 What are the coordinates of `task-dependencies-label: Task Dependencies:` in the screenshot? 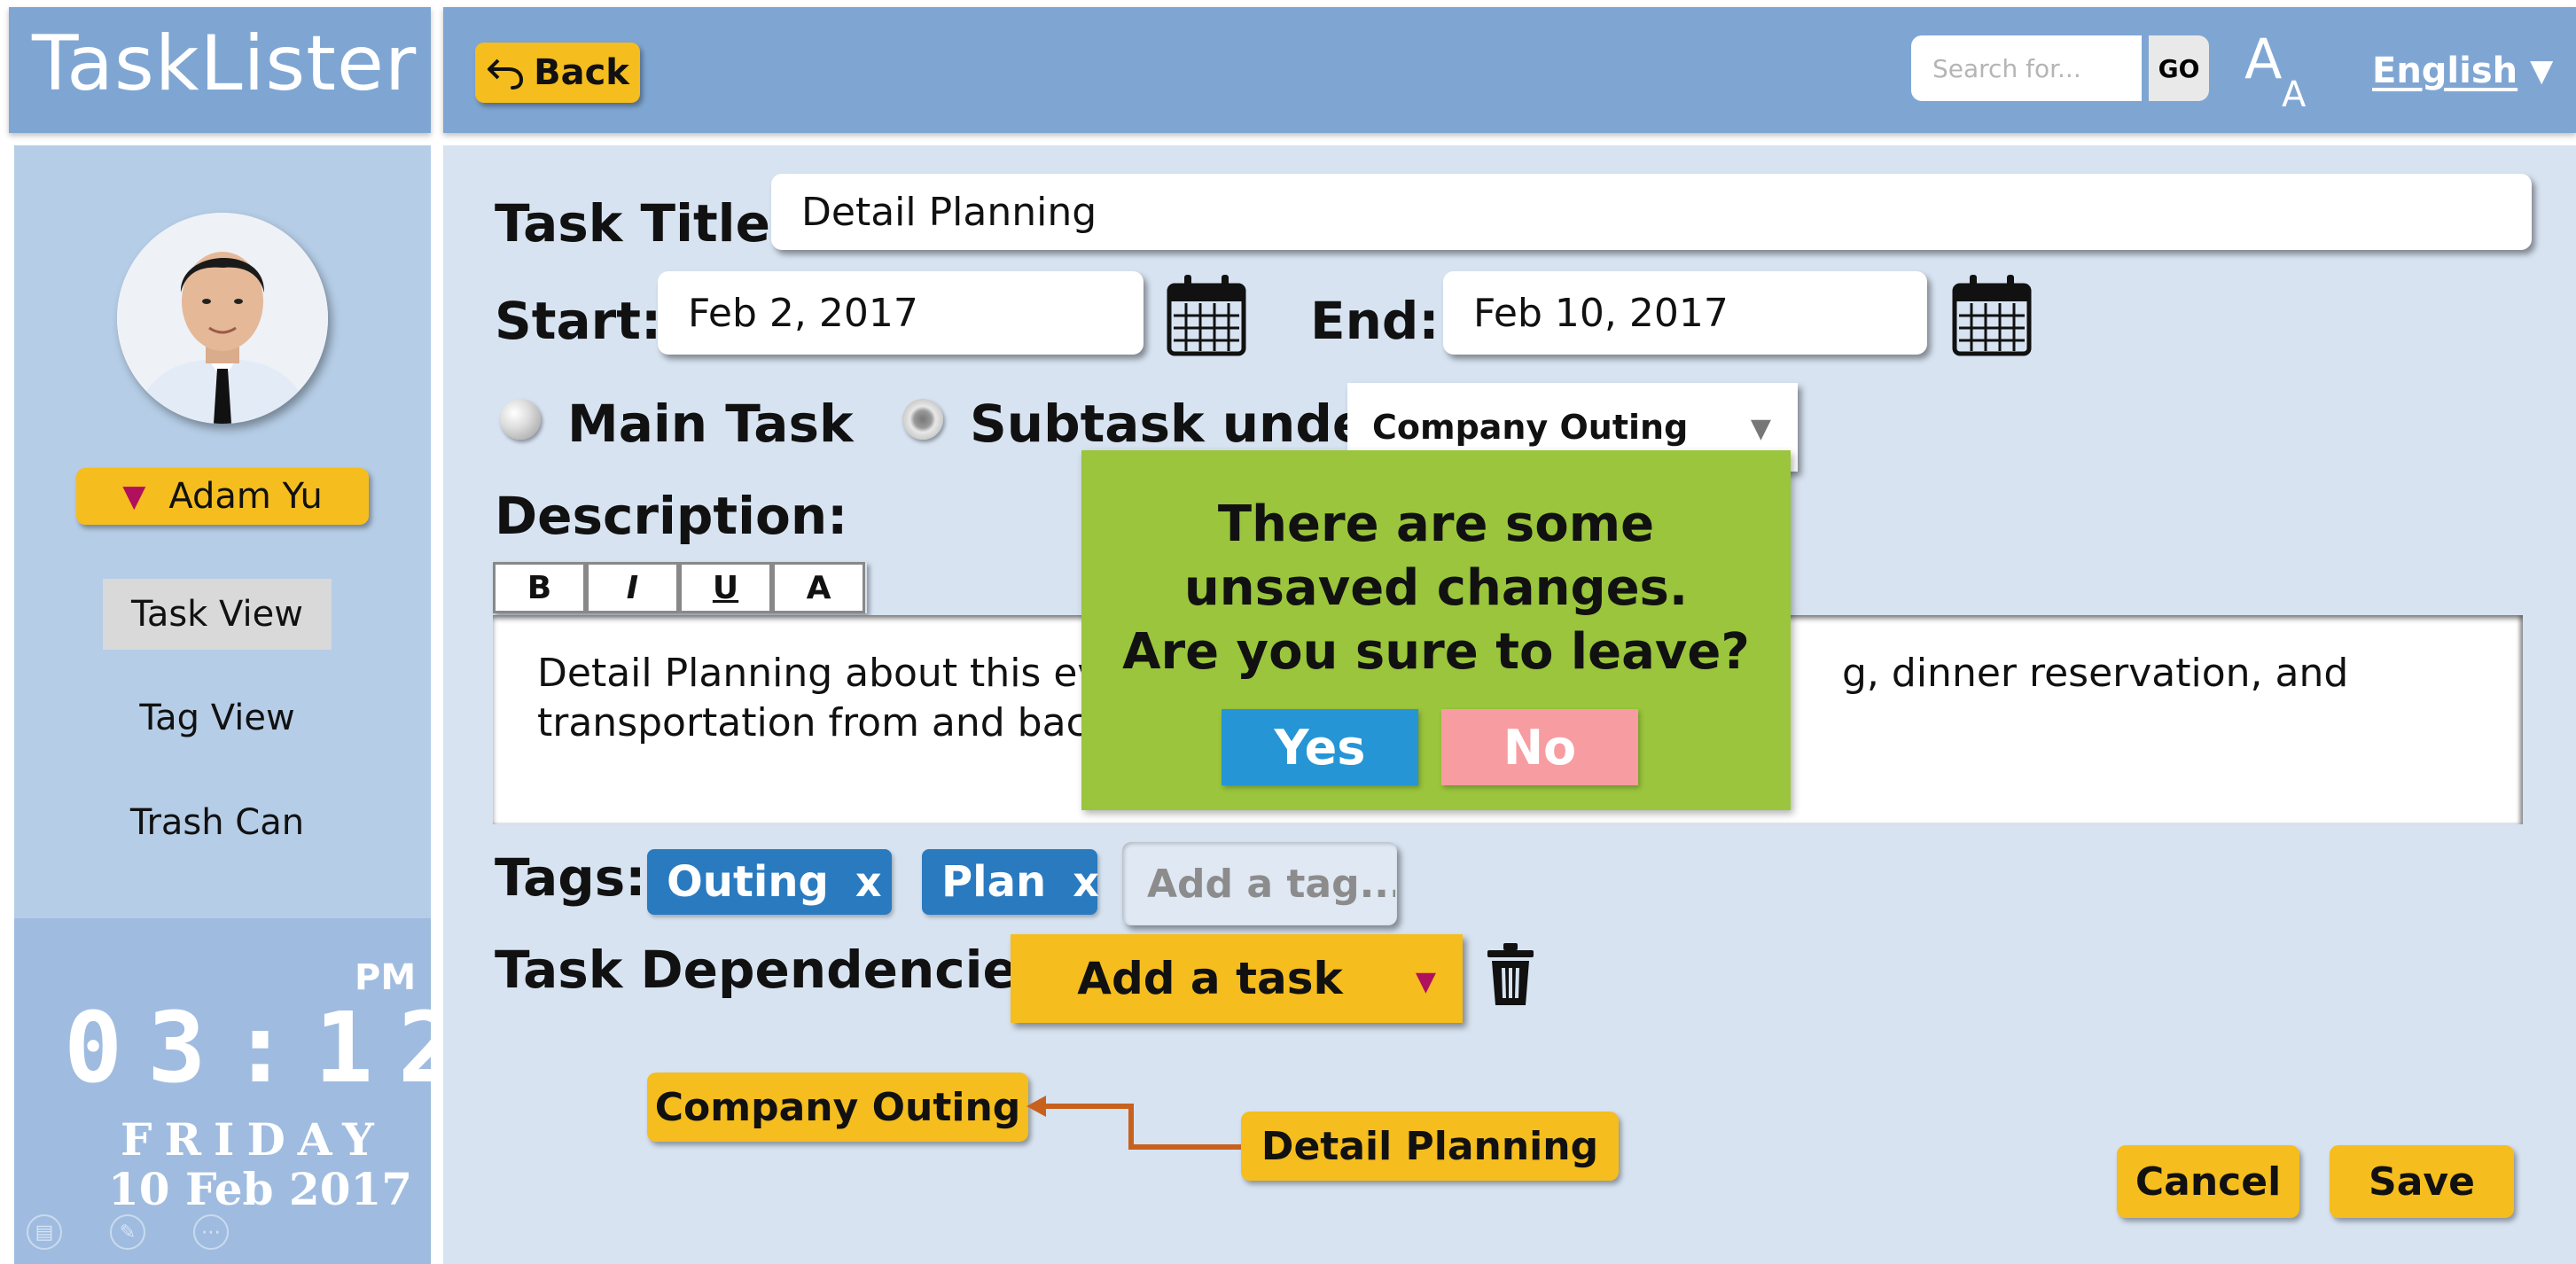 It's located at (782, 970).